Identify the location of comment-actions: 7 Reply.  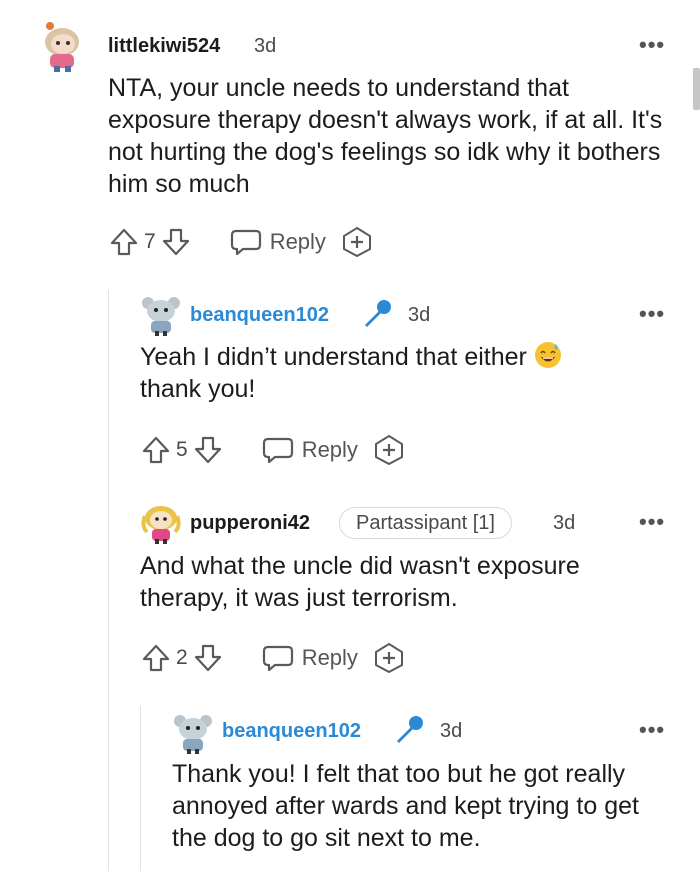
(241, 242).